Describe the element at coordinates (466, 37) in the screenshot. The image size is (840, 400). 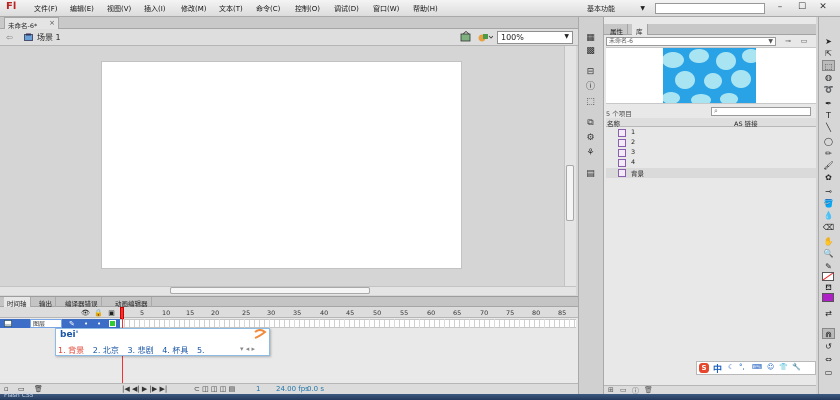
I see `edit-scene-icon` at that location.